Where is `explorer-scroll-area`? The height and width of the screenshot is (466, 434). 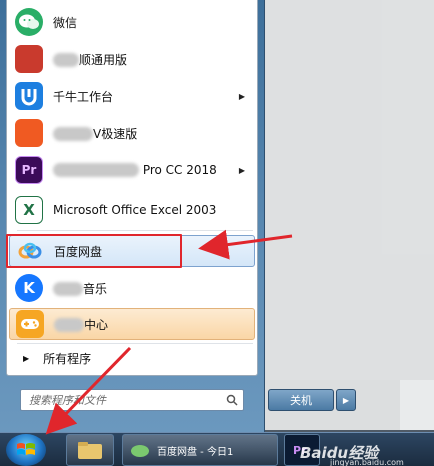 explorer-scroll-area is located at coordinates (417, 405).